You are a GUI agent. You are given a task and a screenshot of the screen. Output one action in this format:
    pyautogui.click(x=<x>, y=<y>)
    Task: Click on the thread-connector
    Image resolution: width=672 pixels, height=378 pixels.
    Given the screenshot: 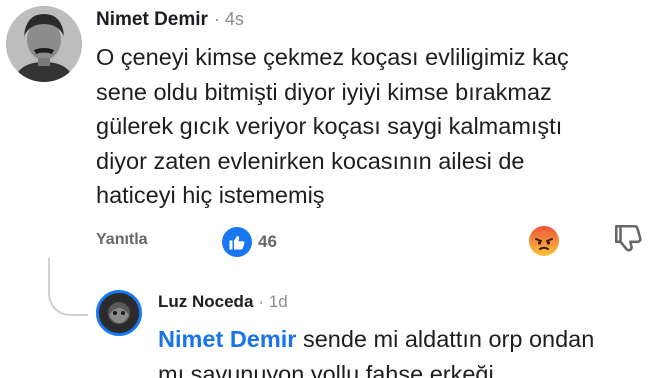 What is the action you would take?
    pyautogui.click(x=68, y=287)
    